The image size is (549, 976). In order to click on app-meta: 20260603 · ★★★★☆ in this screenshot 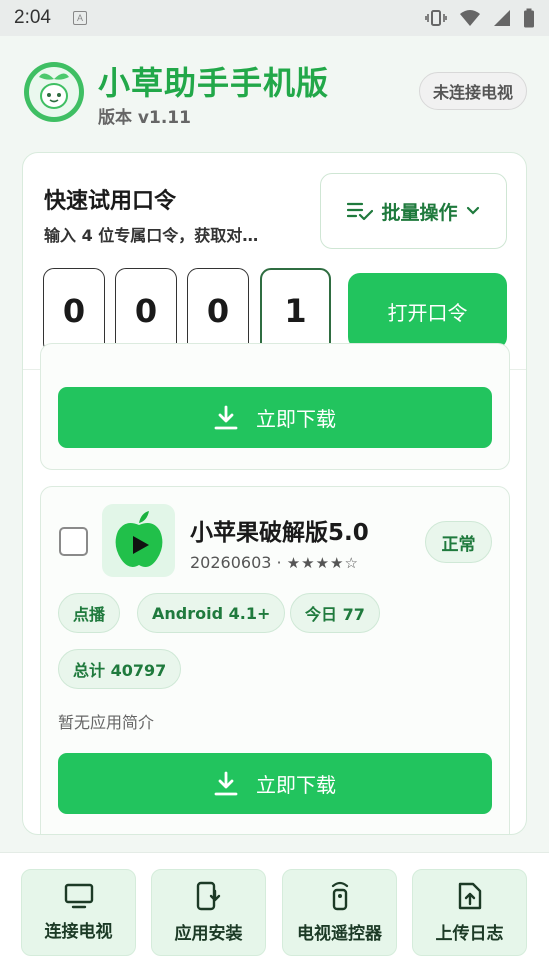, I will do `click(274, 562)`.